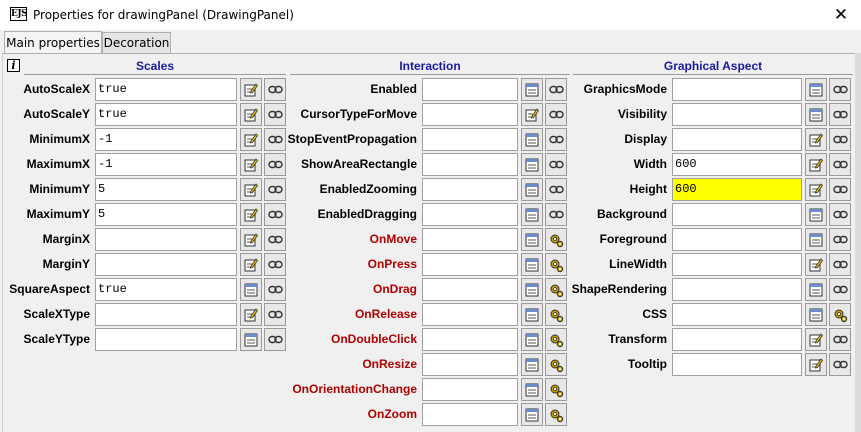 The width and height of the screenshot is (861, 432). I want to click on property-row-css: CSS, so click(430, 314).